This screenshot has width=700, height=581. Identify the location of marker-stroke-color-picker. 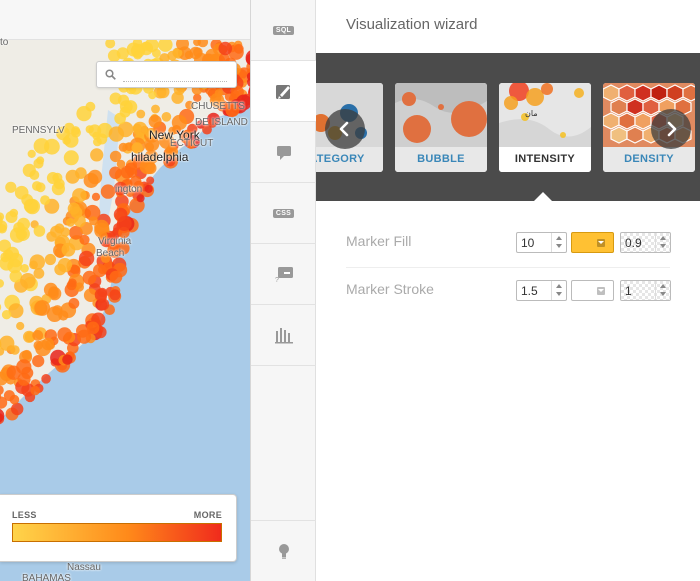
(592, 290).